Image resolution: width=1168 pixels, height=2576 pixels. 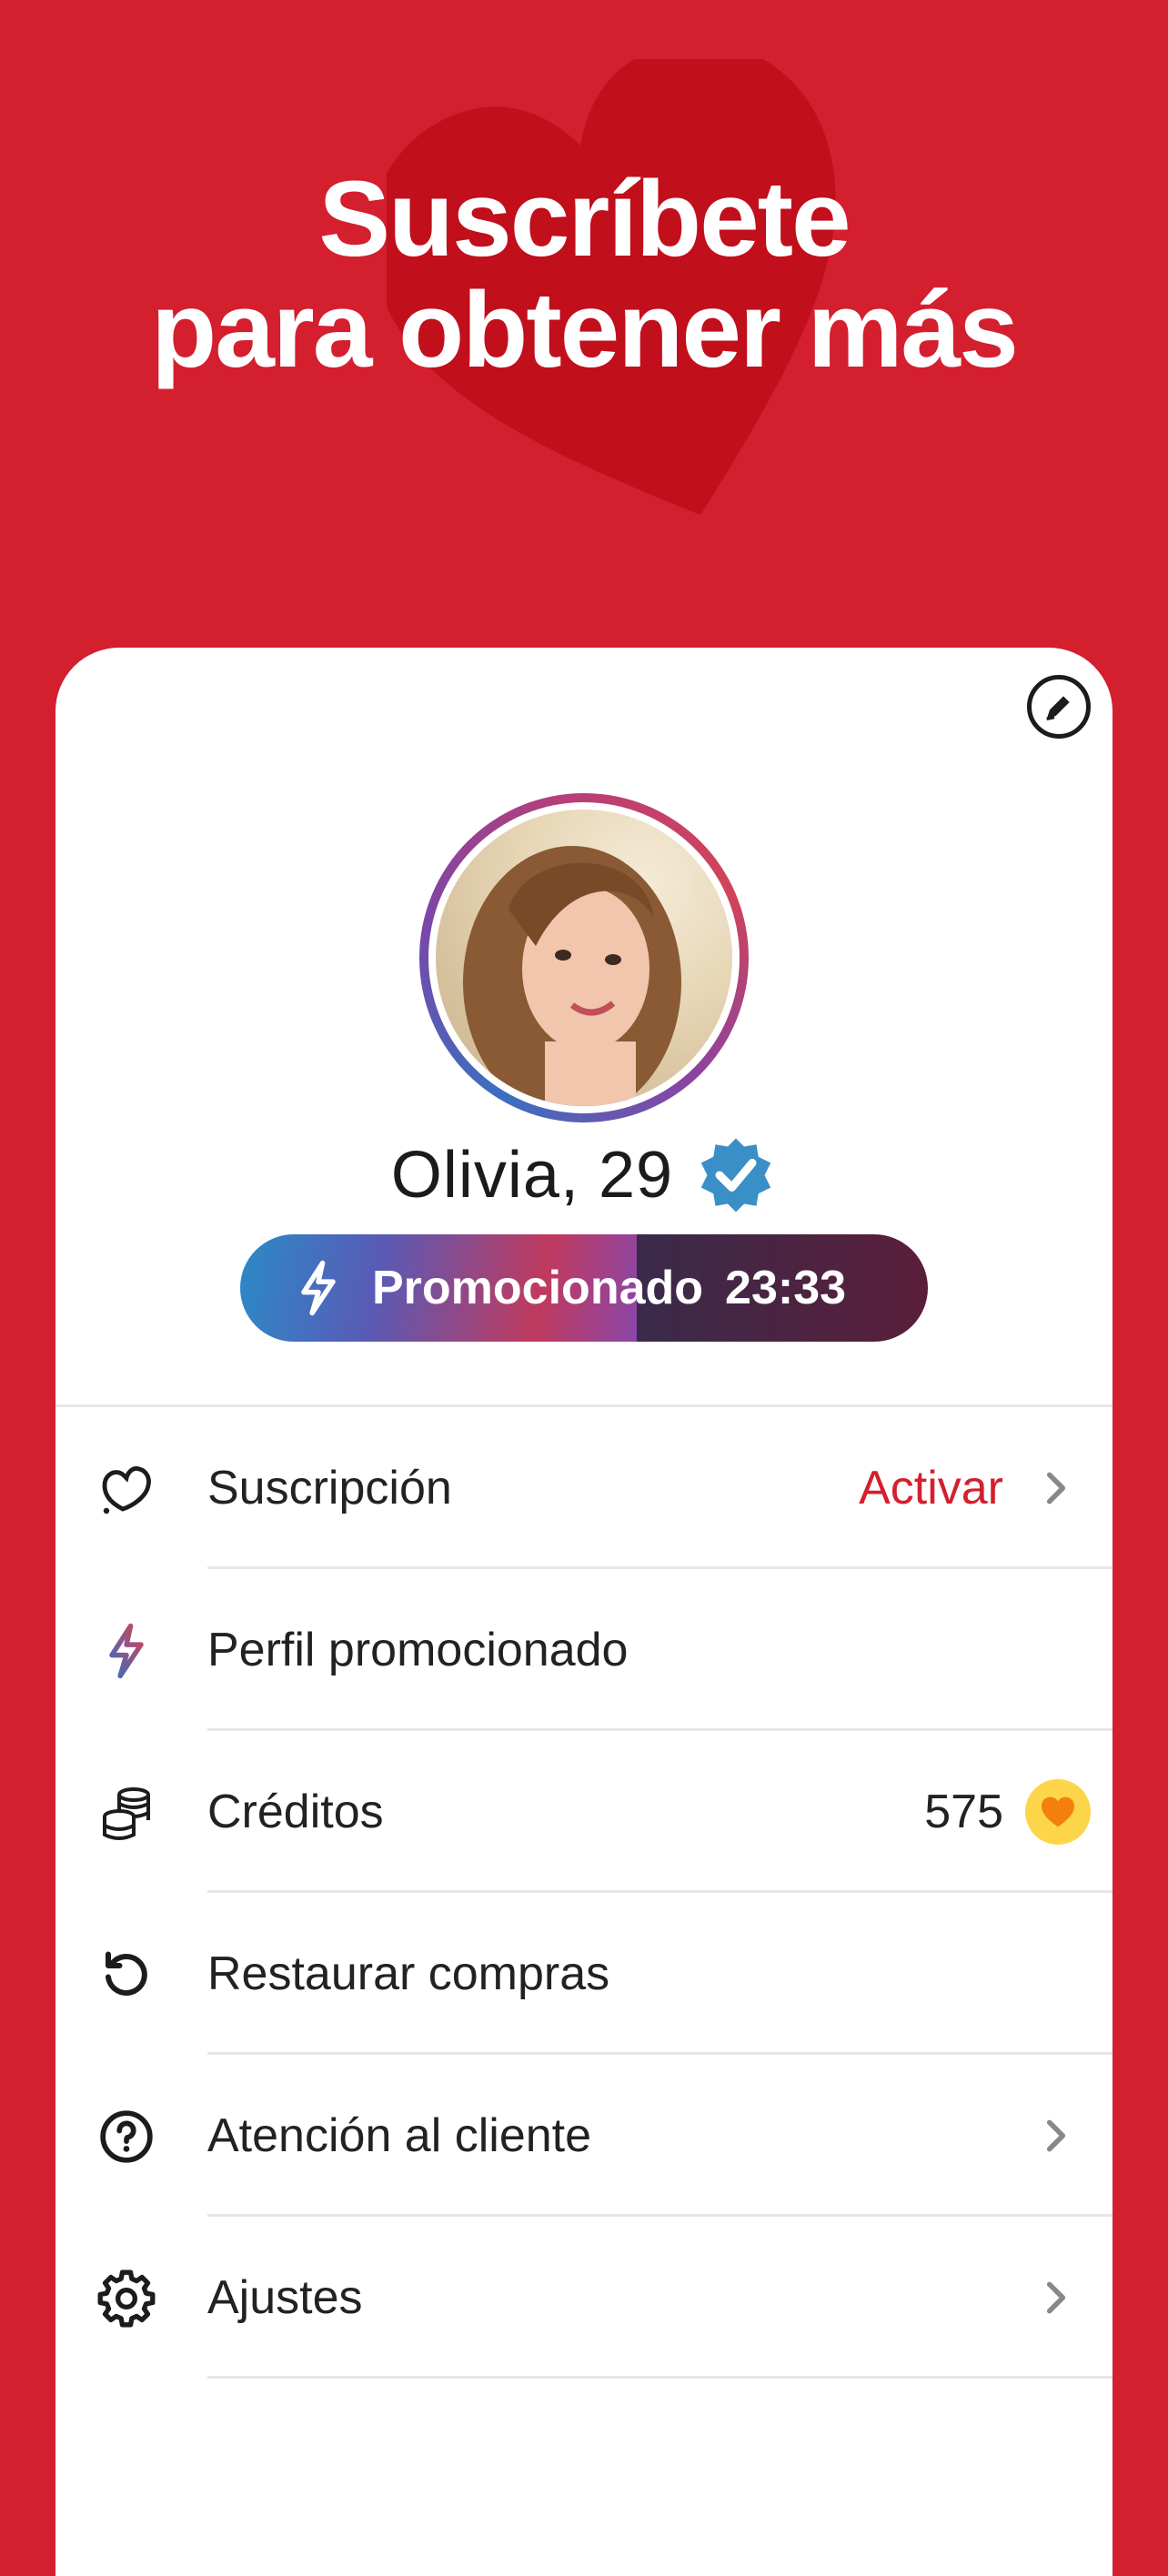 I want to click on profile-name: Olivia, 29, so click(x=532, y=1175).